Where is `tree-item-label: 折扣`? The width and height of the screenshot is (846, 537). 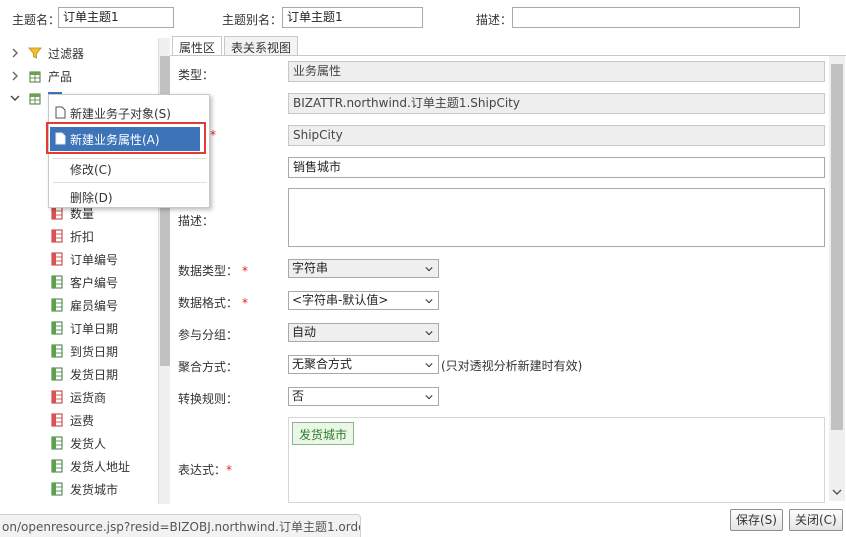
tree-item-label: 折扣 is located at coordinates (82, 236).